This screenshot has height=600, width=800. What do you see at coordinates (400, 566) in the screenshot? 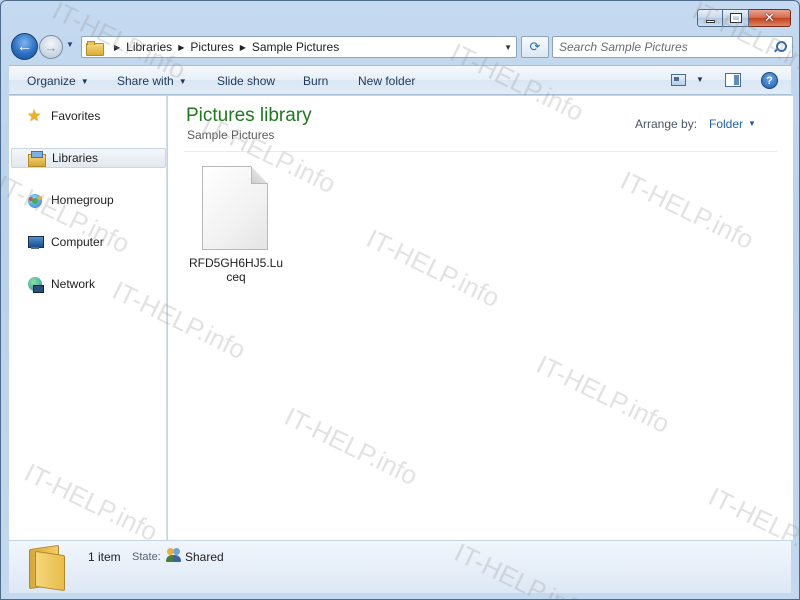
I see `details-pane: 1 item State: Shared` at bounding box center [400, 566].